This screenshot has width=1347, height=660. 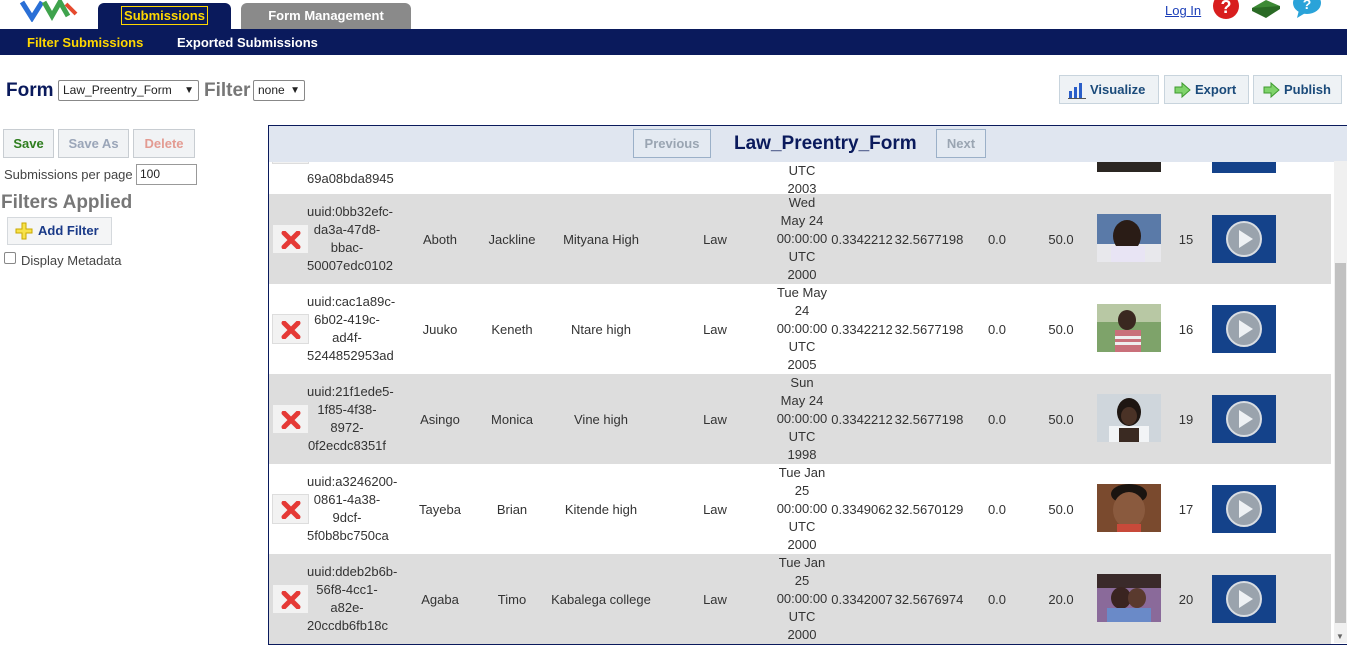 I want to click on scrollbar-thumb, so click(x=1340, y=443).